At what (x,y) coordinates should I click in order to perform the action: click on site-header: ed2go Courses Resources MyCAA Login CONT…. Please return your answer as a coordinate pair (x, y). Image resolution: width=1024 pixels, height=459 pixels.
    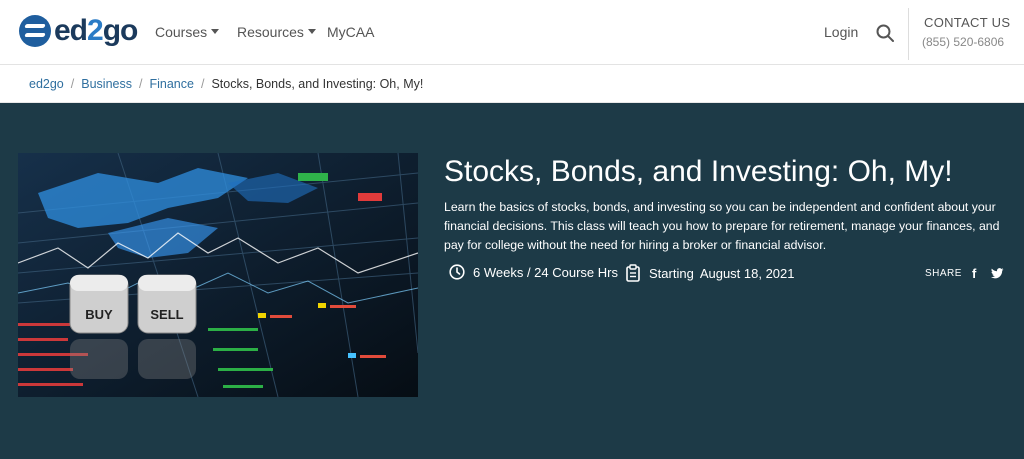
    Looking at the image, I should click on (512, 32).